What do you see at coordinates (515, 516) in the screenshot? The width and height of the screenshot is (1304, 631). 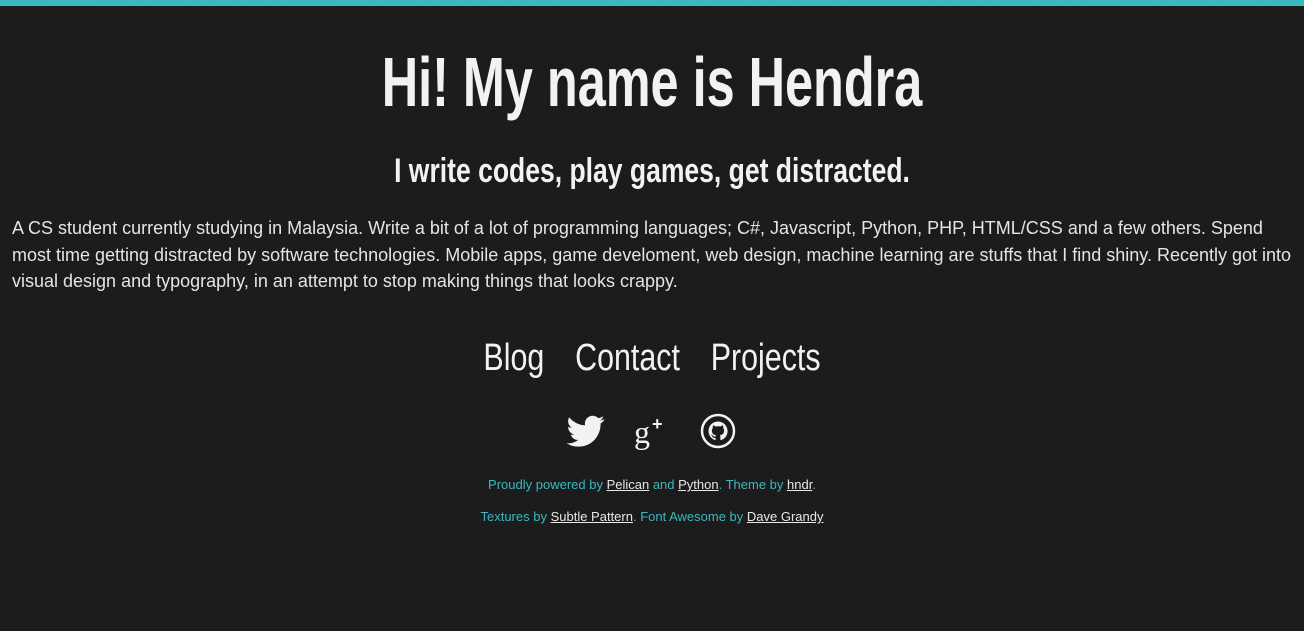 I see `footer-textures-by-text: Textures by` at bounding box center [515, 516].